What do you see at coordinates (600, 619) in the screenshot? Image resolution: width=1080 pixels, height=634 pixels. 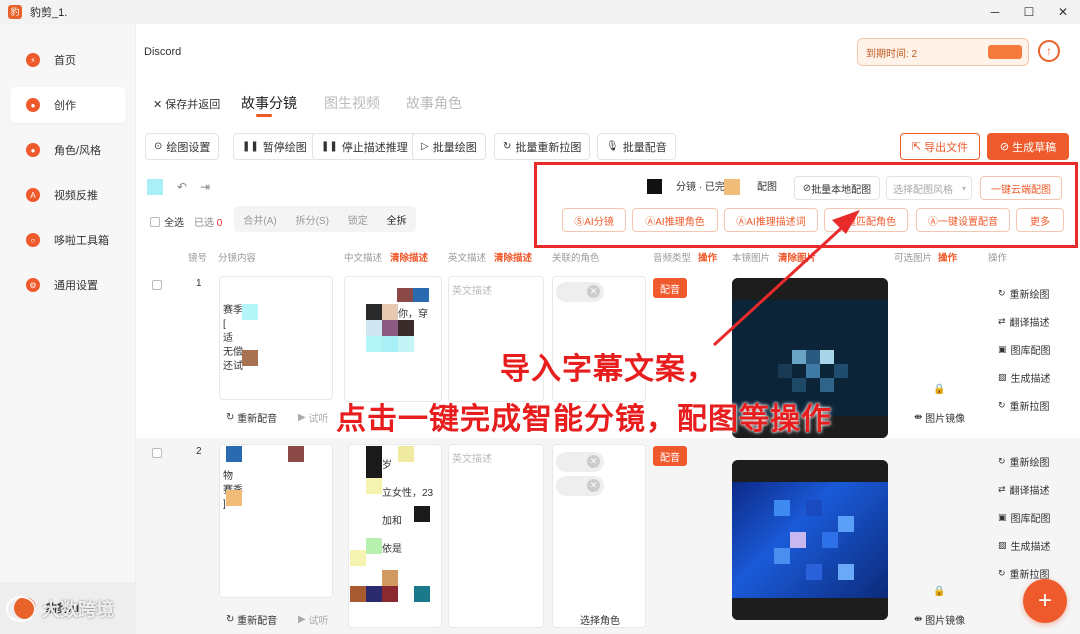 I see `select-role-button: 选择角色` at bounding box center [600, 619].